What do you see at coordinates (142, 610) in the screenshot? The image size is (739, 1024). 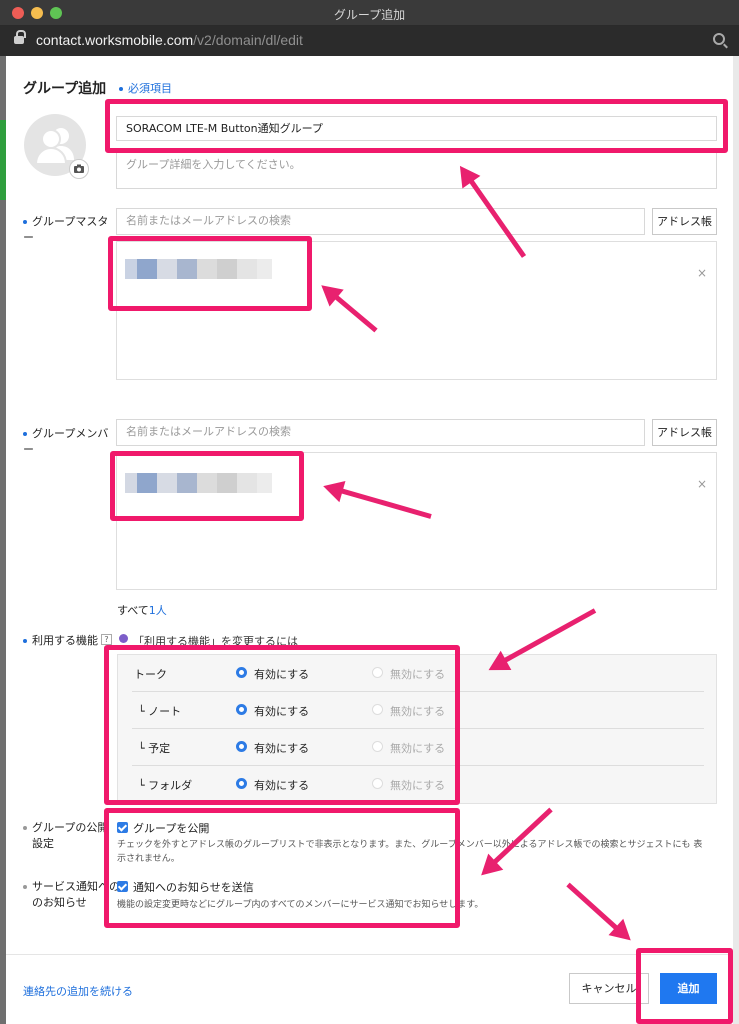 I see `member-total: すべて1人` at bounding box center [142, 610].